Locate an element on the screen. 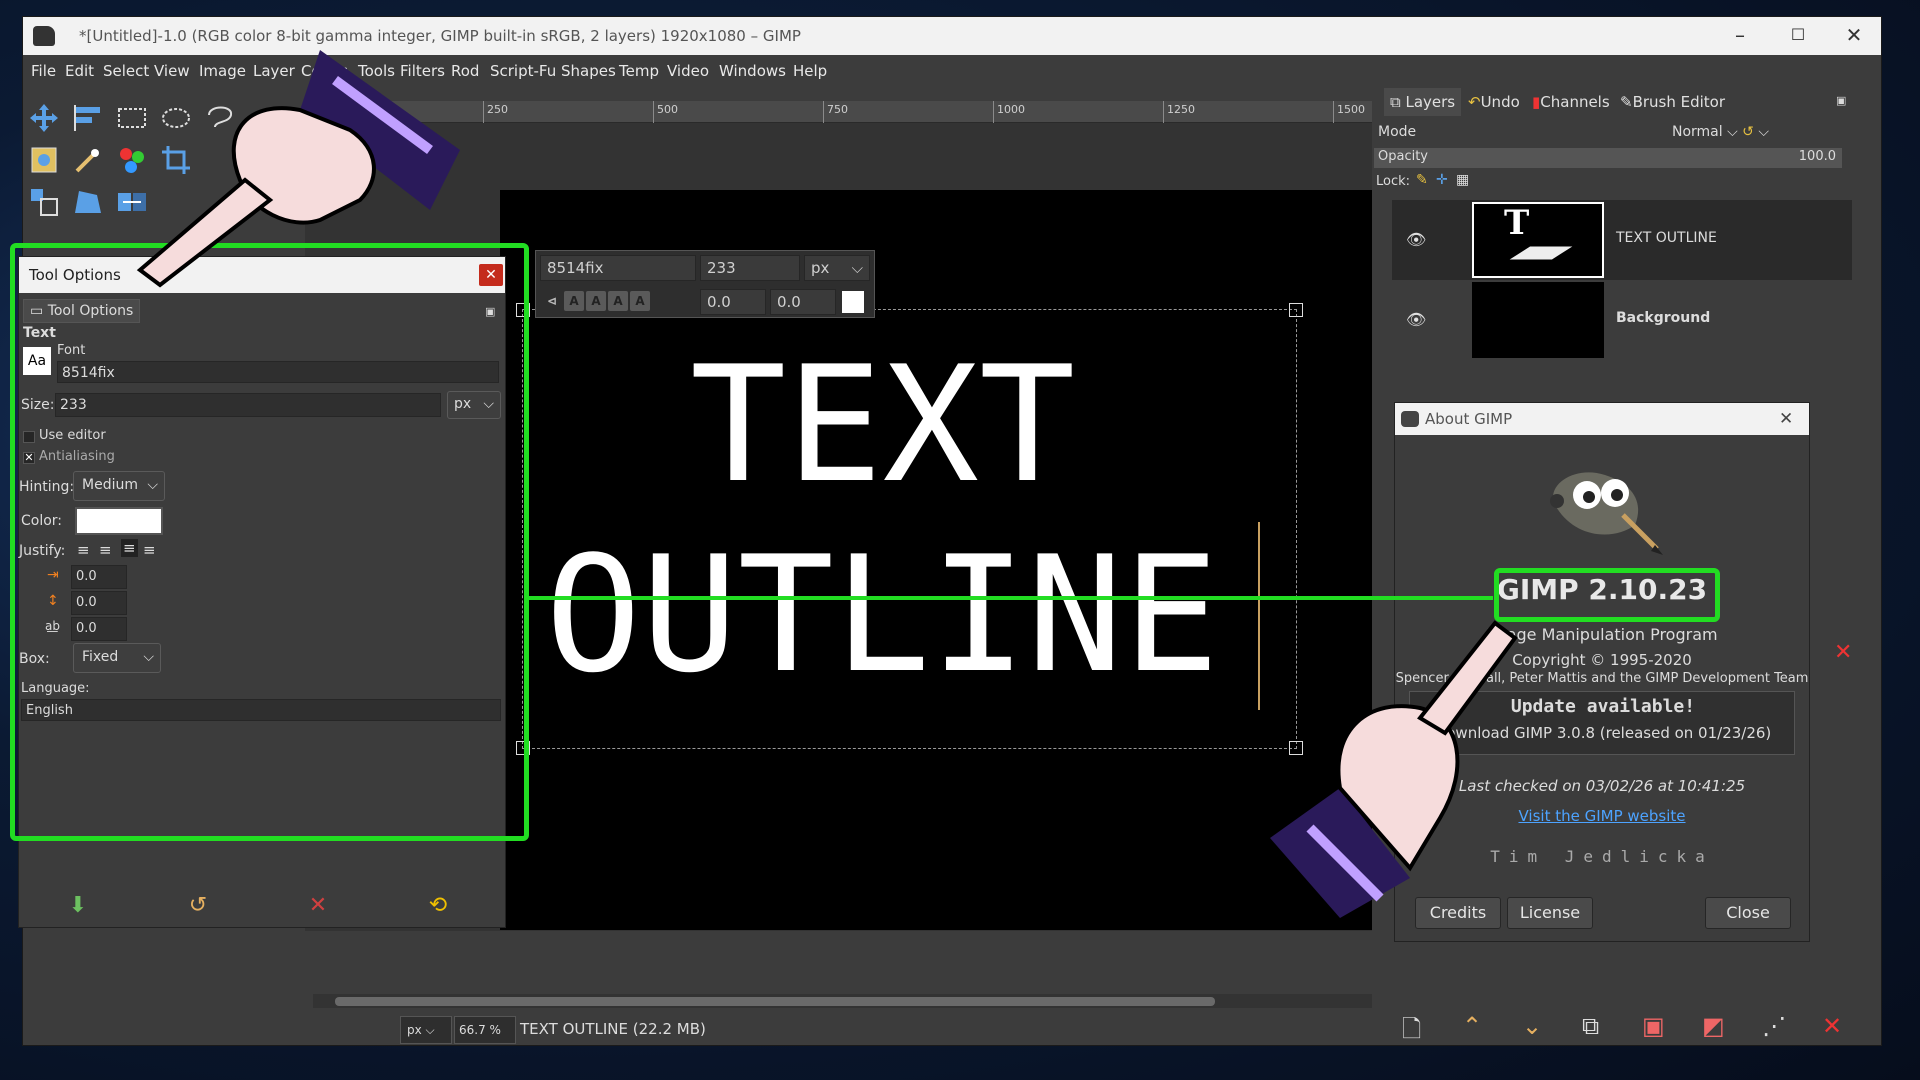 Image resolution: width=1920 pixels, height=1080 pixels. toolbar-unit-dropdown: px ⌵ is located at coordinates (837, 268).